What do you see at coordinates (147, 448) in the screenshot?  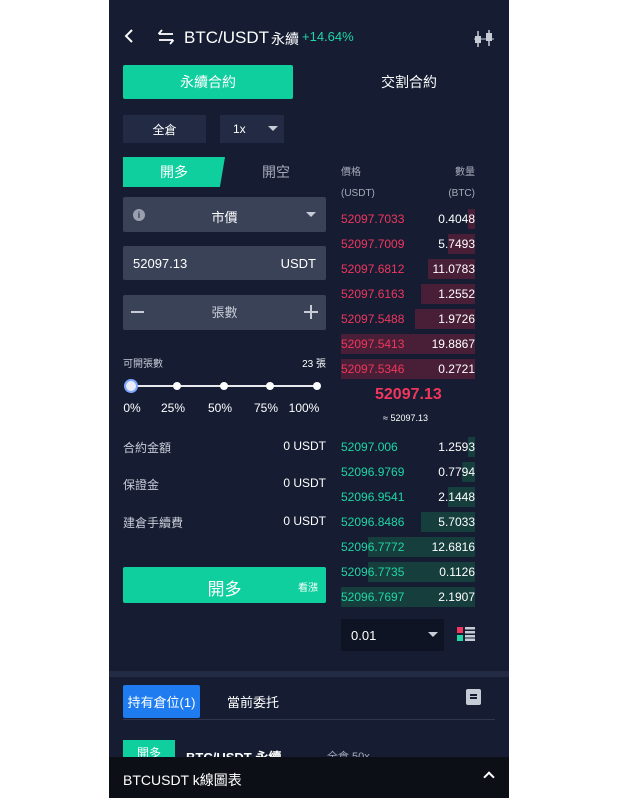 I see `info-label: 合約金額` at bounding box center [147, 448].